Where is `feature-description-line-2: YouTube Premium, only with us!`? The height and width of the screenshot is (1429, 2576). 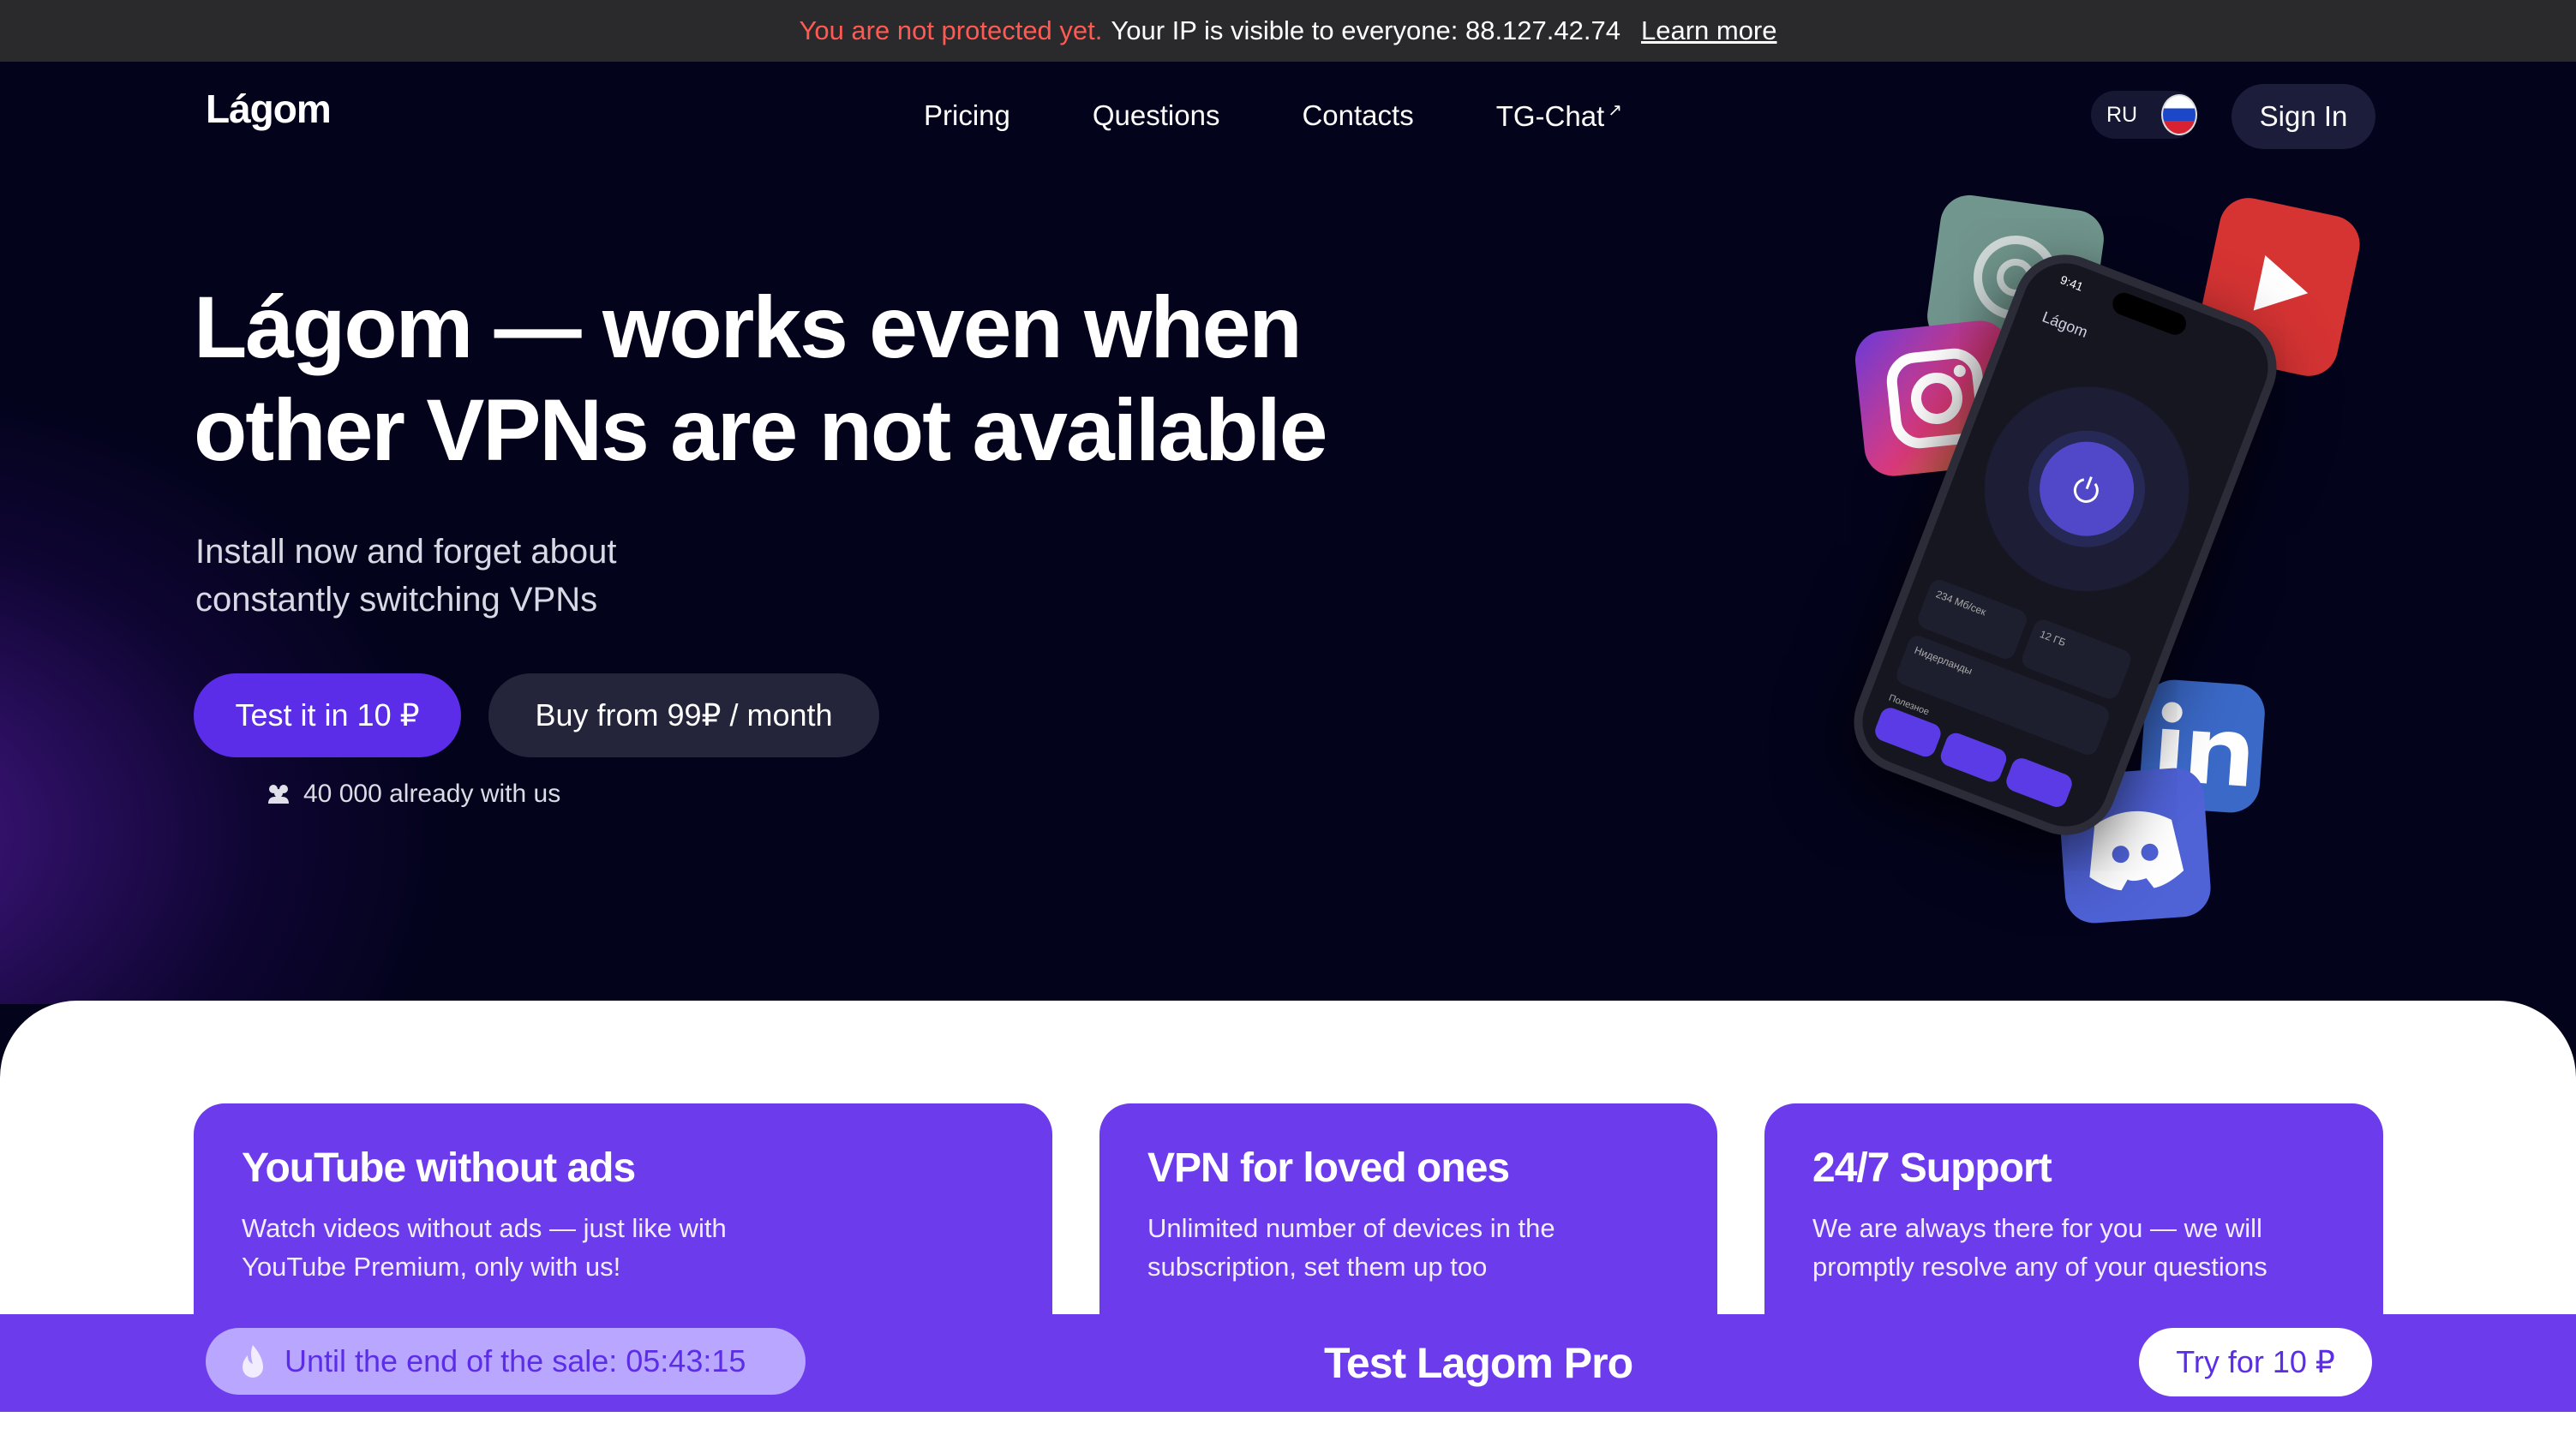 feature-description-line-2: YouTube Premium, only with us! is located at coordinates (431, 1267).